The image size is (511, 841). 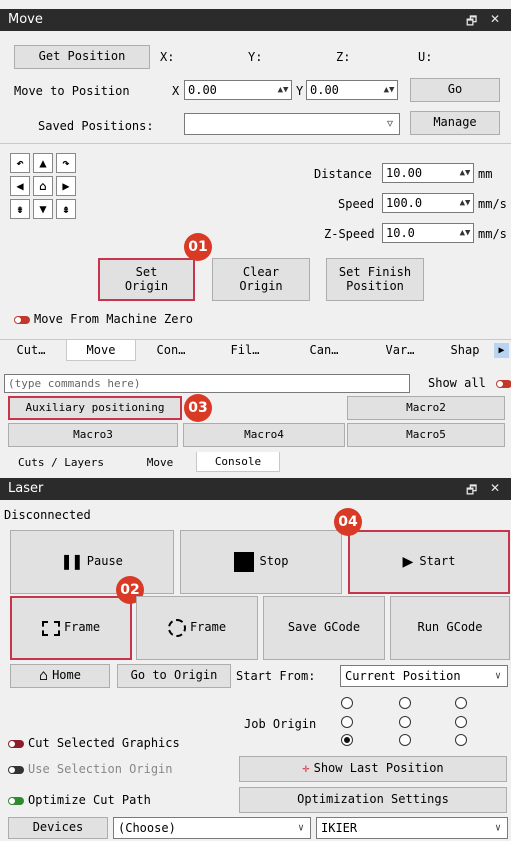 What do you see at coordinates (404, 173) in the screenshot?
I see `distance-value: 10.00` at bounding box center [404, 173].